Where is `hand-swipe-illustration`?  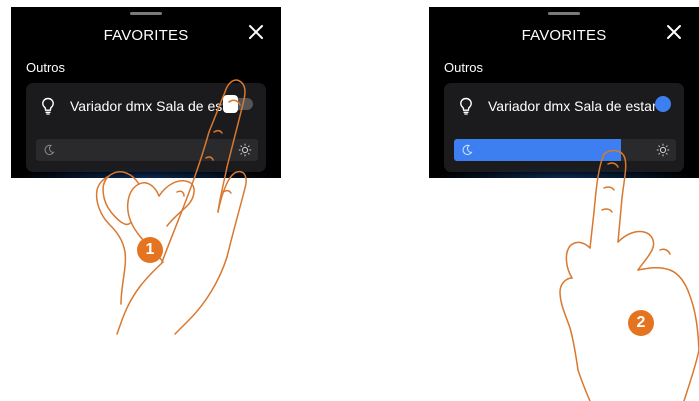
hand-swipe-illustration is located at coordinates (629, 275).